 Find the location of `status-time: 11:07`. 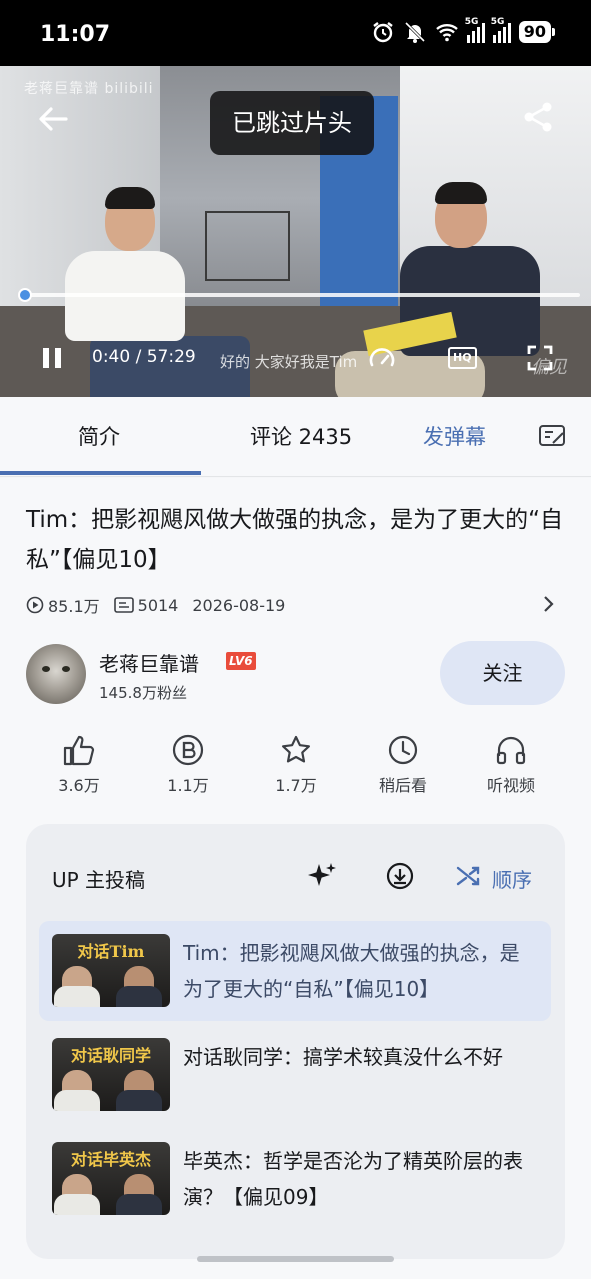

status-time: 11:07 is located at coordinates (75, 34).